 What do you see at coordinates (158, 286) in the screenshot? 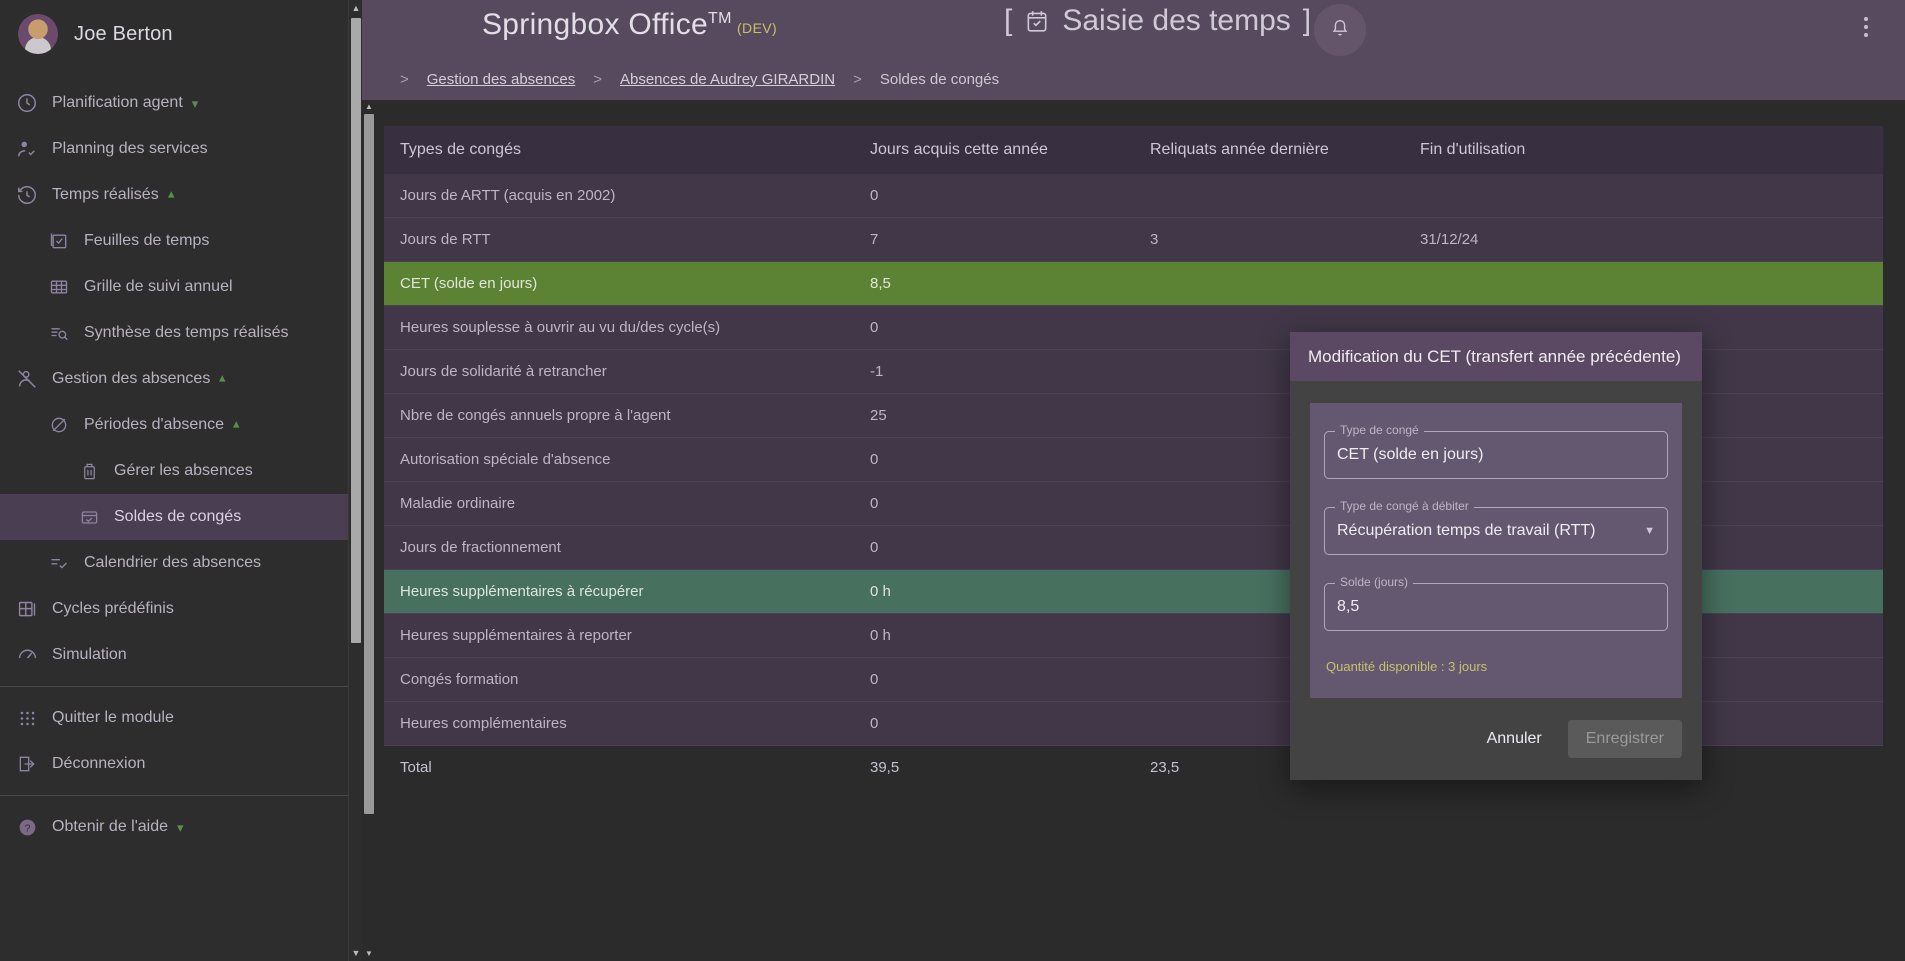
I see `sidebar-item-label: Grille de suivi annuel` at bounding box center [158, 286].